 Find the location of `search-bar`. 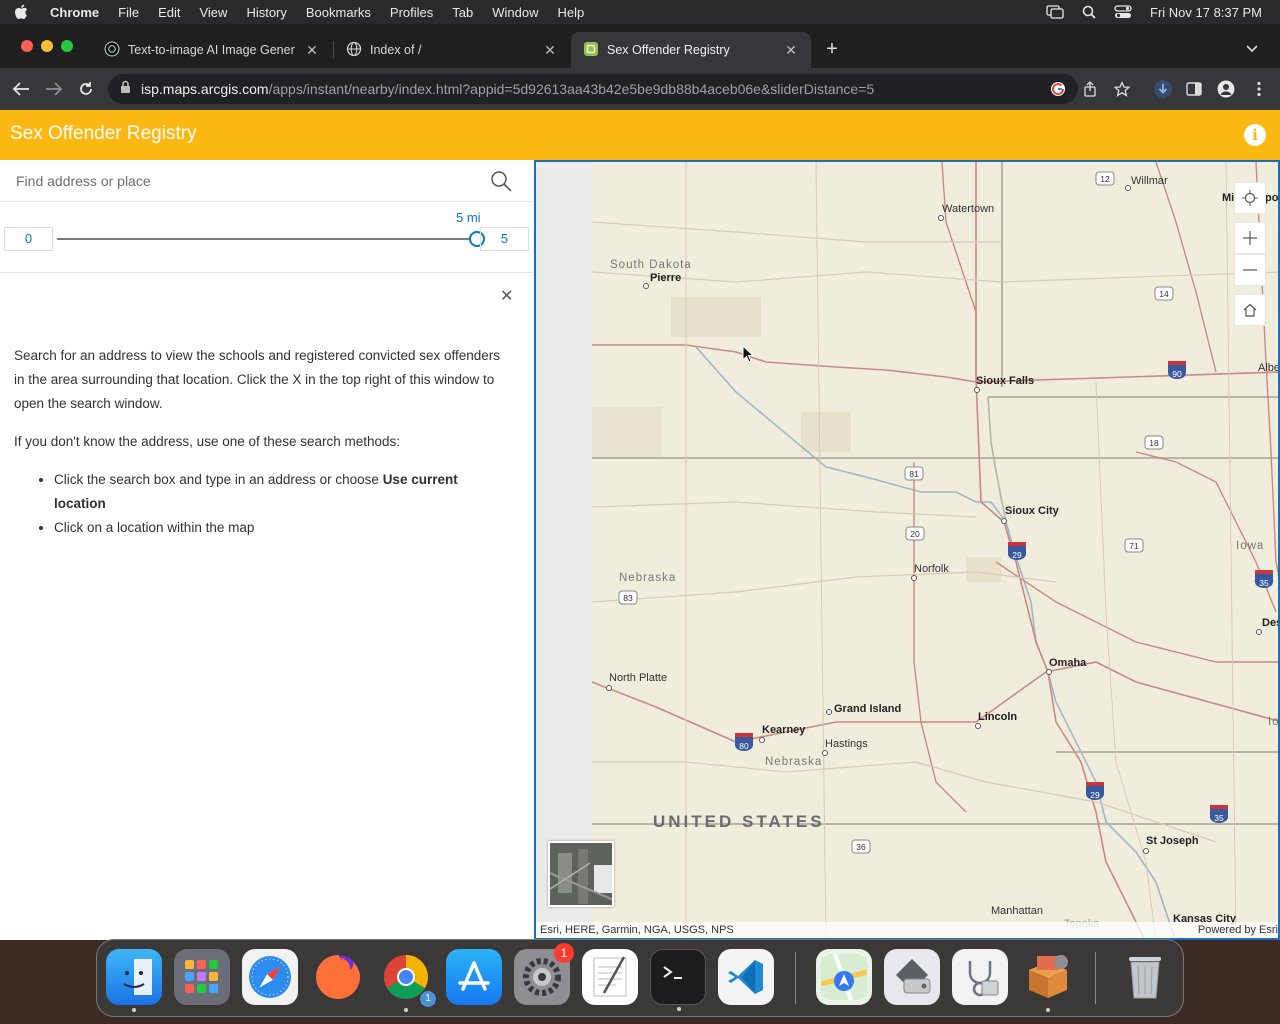

search-bar is located at coordinates (266, 181).